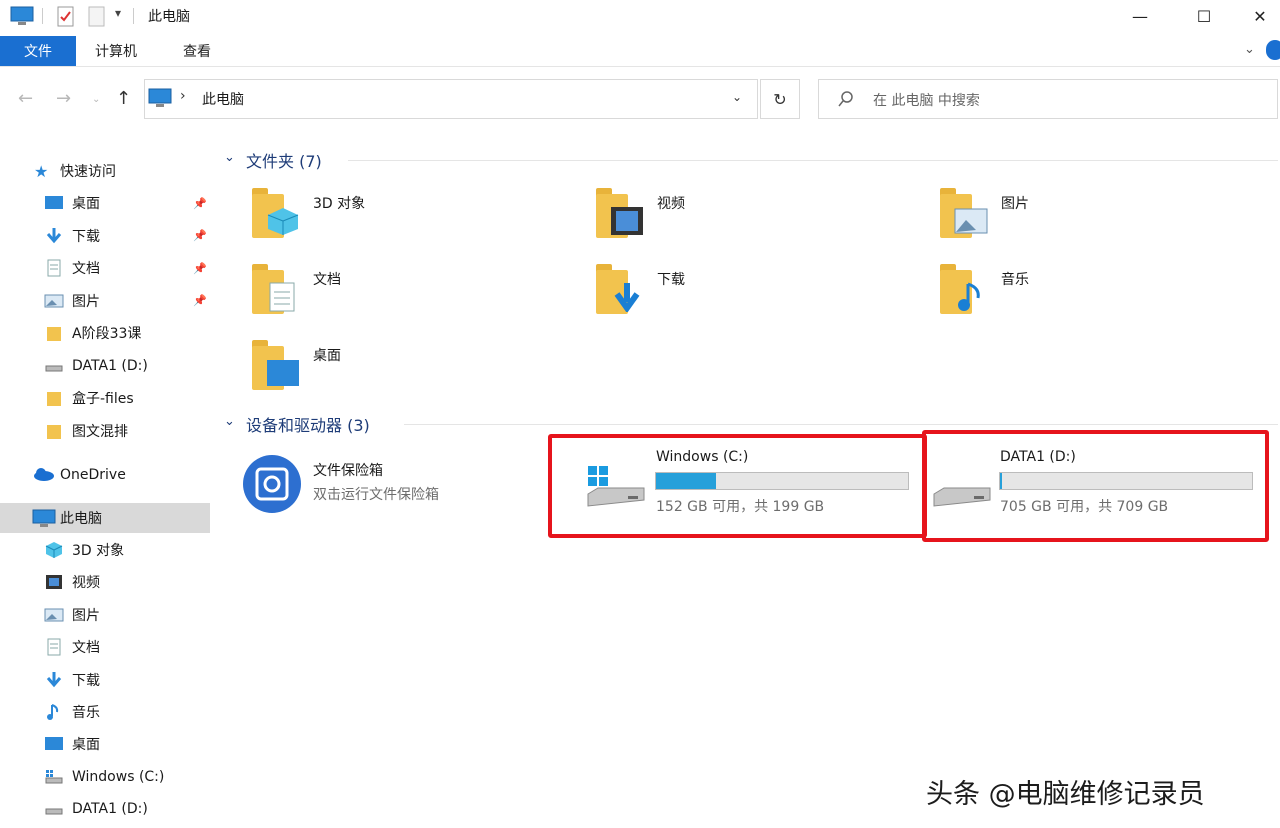 The width and height of the screenshot is (1280, 828). I want to click on folder-item: 3D 对象, so click(402, 216).